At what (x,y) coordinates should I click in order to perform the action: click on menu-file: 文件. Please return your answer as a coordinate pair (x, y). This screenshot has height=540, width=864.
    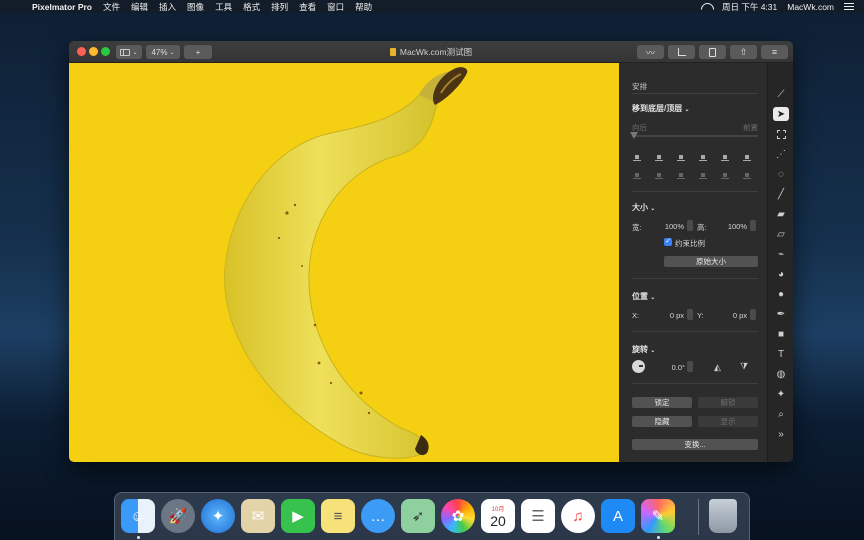
    Looking at the image, I should click on (111, 7).